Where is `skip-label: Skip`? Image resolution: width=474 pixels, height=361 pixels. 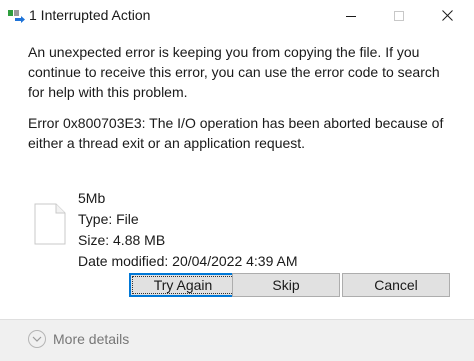
skip-label: Skip is located at coordinates (286, 285).